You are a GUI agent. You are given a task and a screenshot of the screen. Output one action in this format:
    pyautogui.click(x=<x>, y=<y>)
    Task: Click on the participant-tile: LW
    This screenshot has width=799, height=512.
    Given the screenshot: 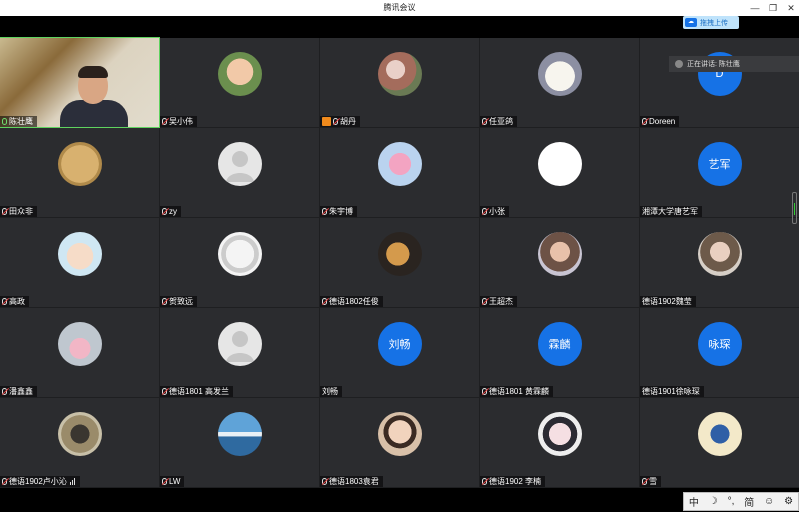 What is the action you would take?
    pyautogui.click(x=239, y=442)
    